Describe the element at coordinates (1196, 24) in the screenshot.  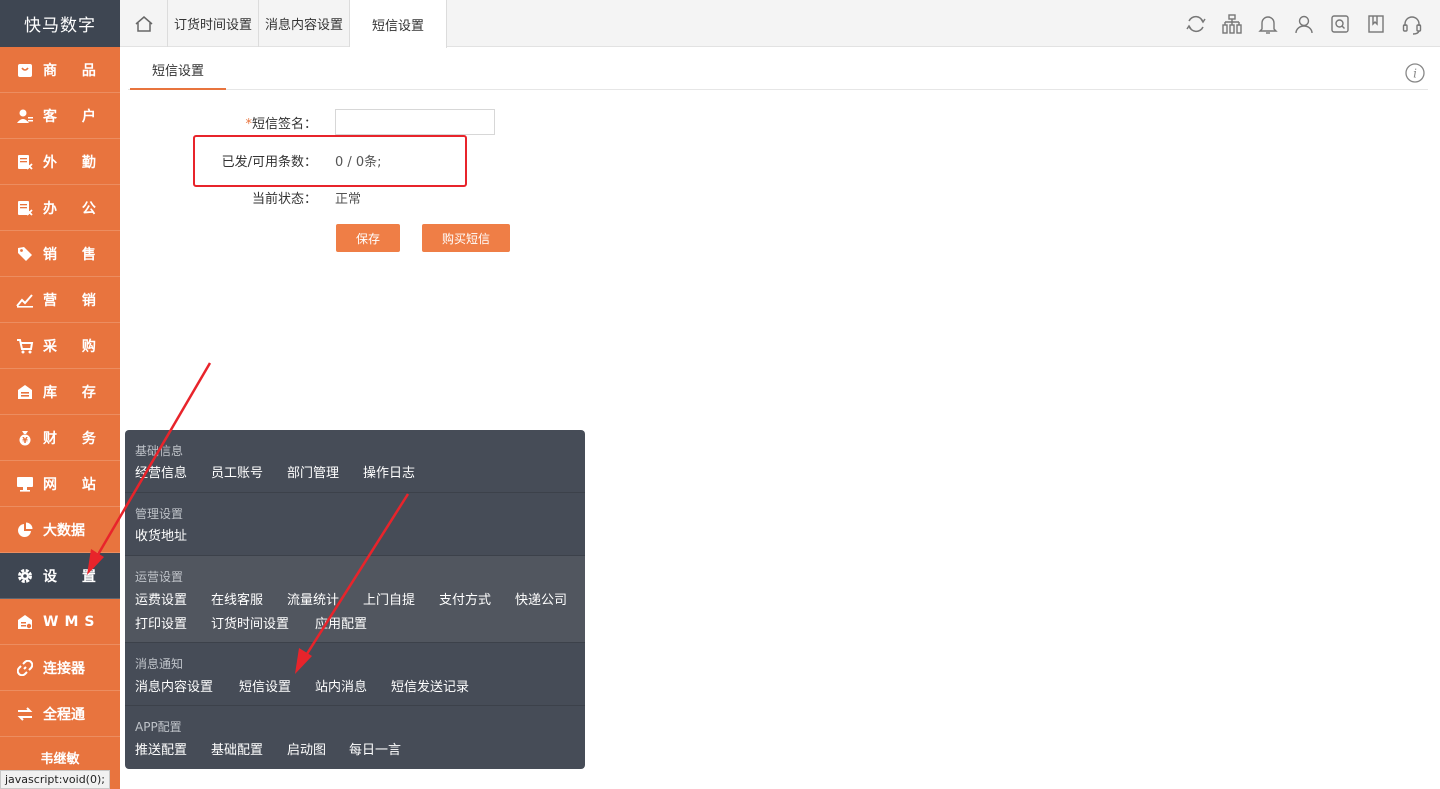
I see `refresh-icon` at that location.